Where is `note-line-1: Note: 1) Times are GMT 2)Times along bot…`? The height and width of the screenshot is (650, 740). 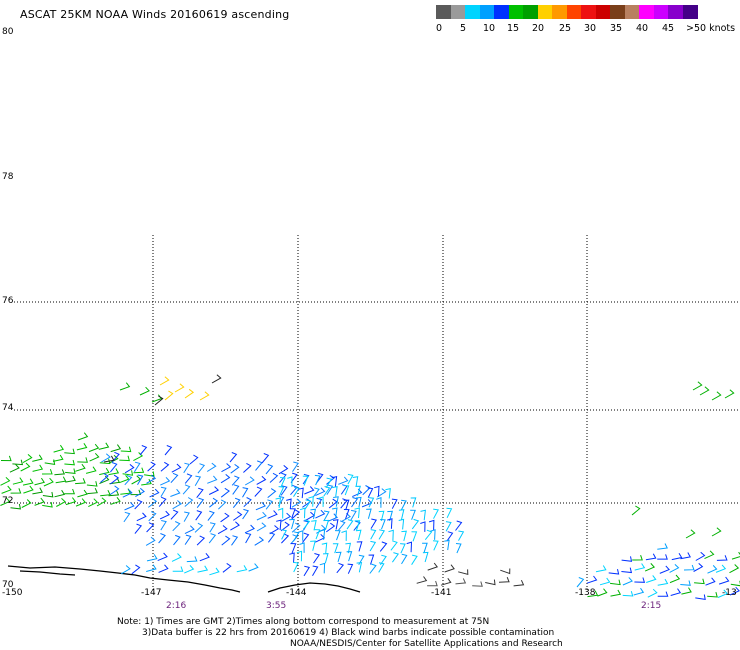
note-line-1: Note: 1) Times are GMT 2)Times along bot… is located at coordinates (303, 622).